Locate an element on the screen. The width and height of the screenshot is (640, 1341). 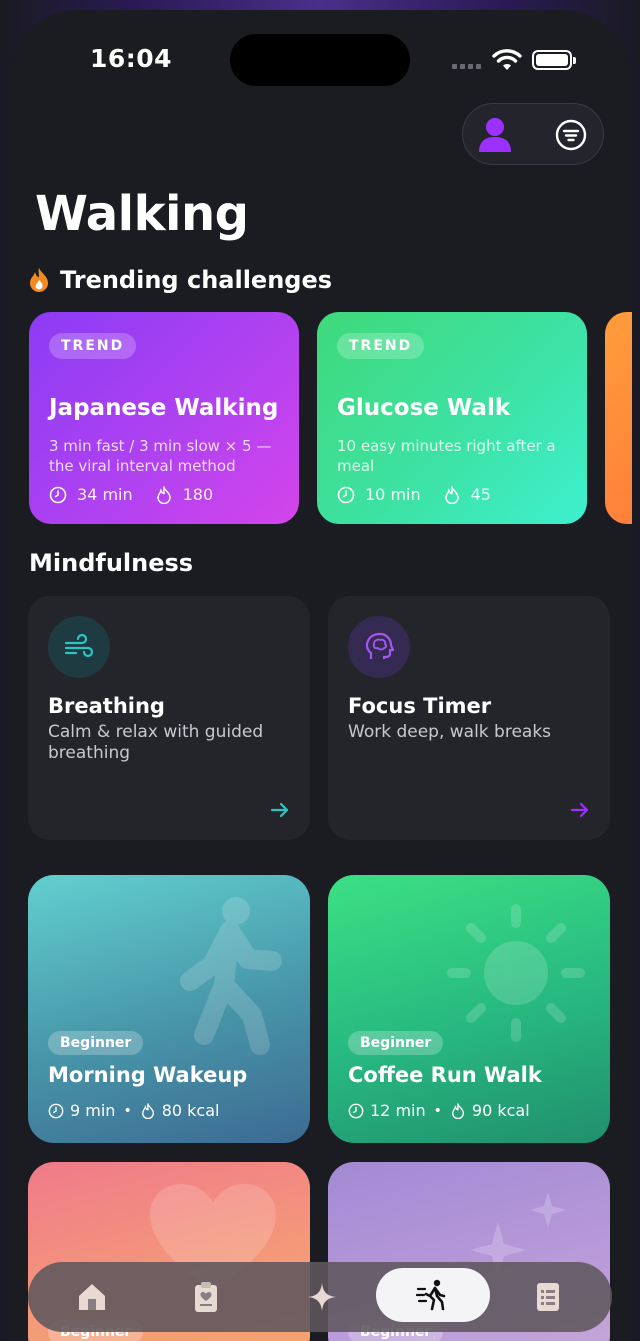
filter-icon is located at coordinates (571, 135).